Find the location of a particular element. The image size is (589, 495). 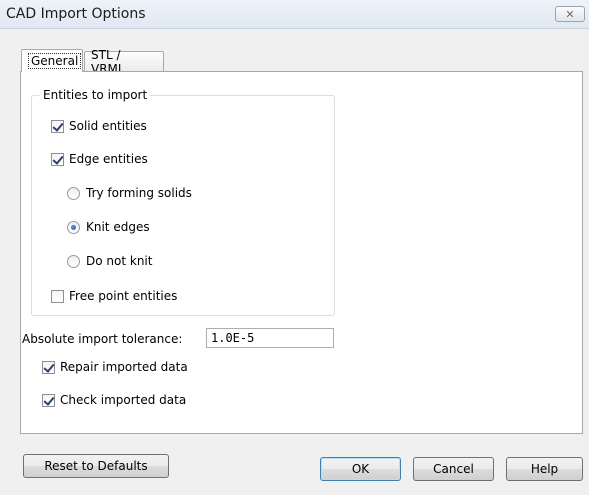

entities-group-label: Entities to import is located at coordinates (95, 95).